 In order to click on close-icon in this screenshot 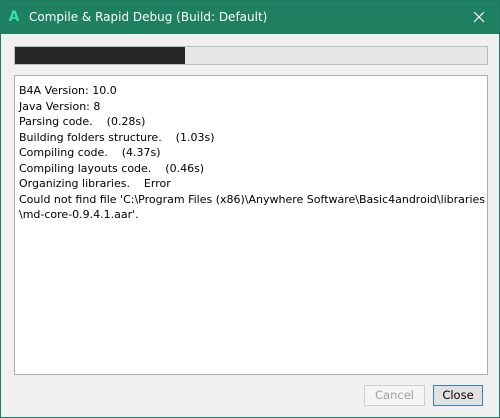, I will do `click(479, 17)`.